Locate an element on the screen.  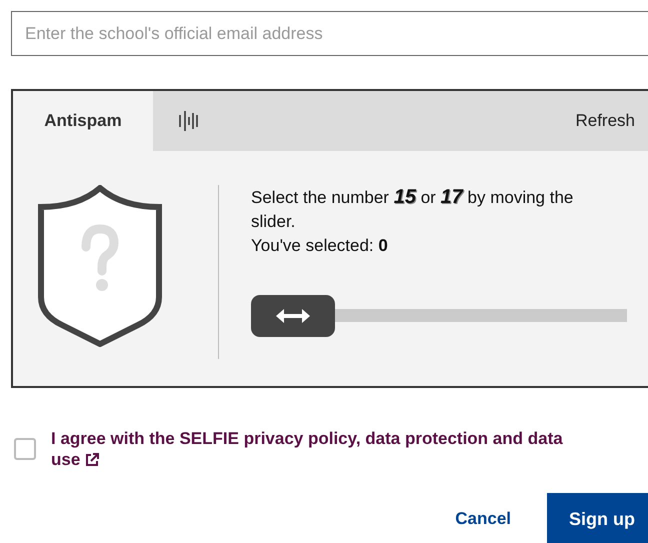
email-field: Enter the school's official email address is located at coordinates (329, 33).